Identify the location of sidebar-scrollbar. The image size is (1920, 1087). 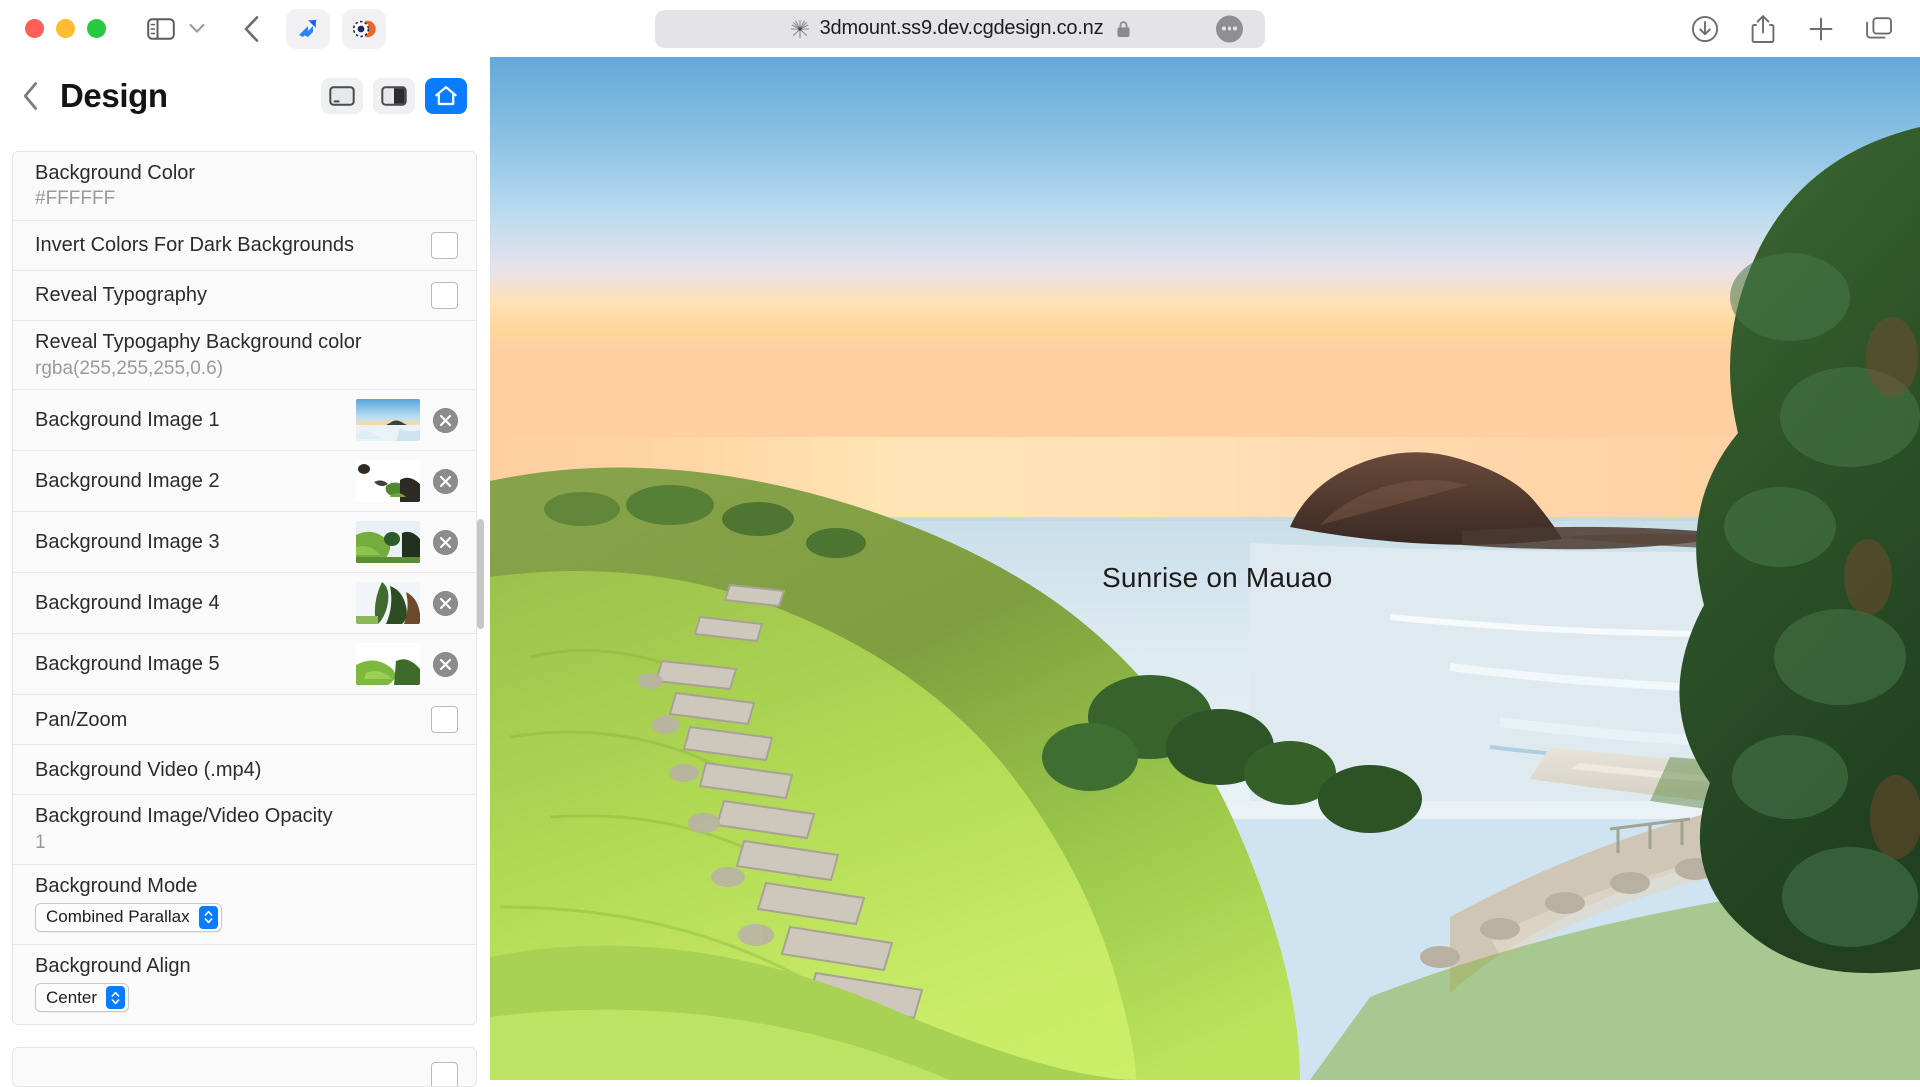
(480, 574).